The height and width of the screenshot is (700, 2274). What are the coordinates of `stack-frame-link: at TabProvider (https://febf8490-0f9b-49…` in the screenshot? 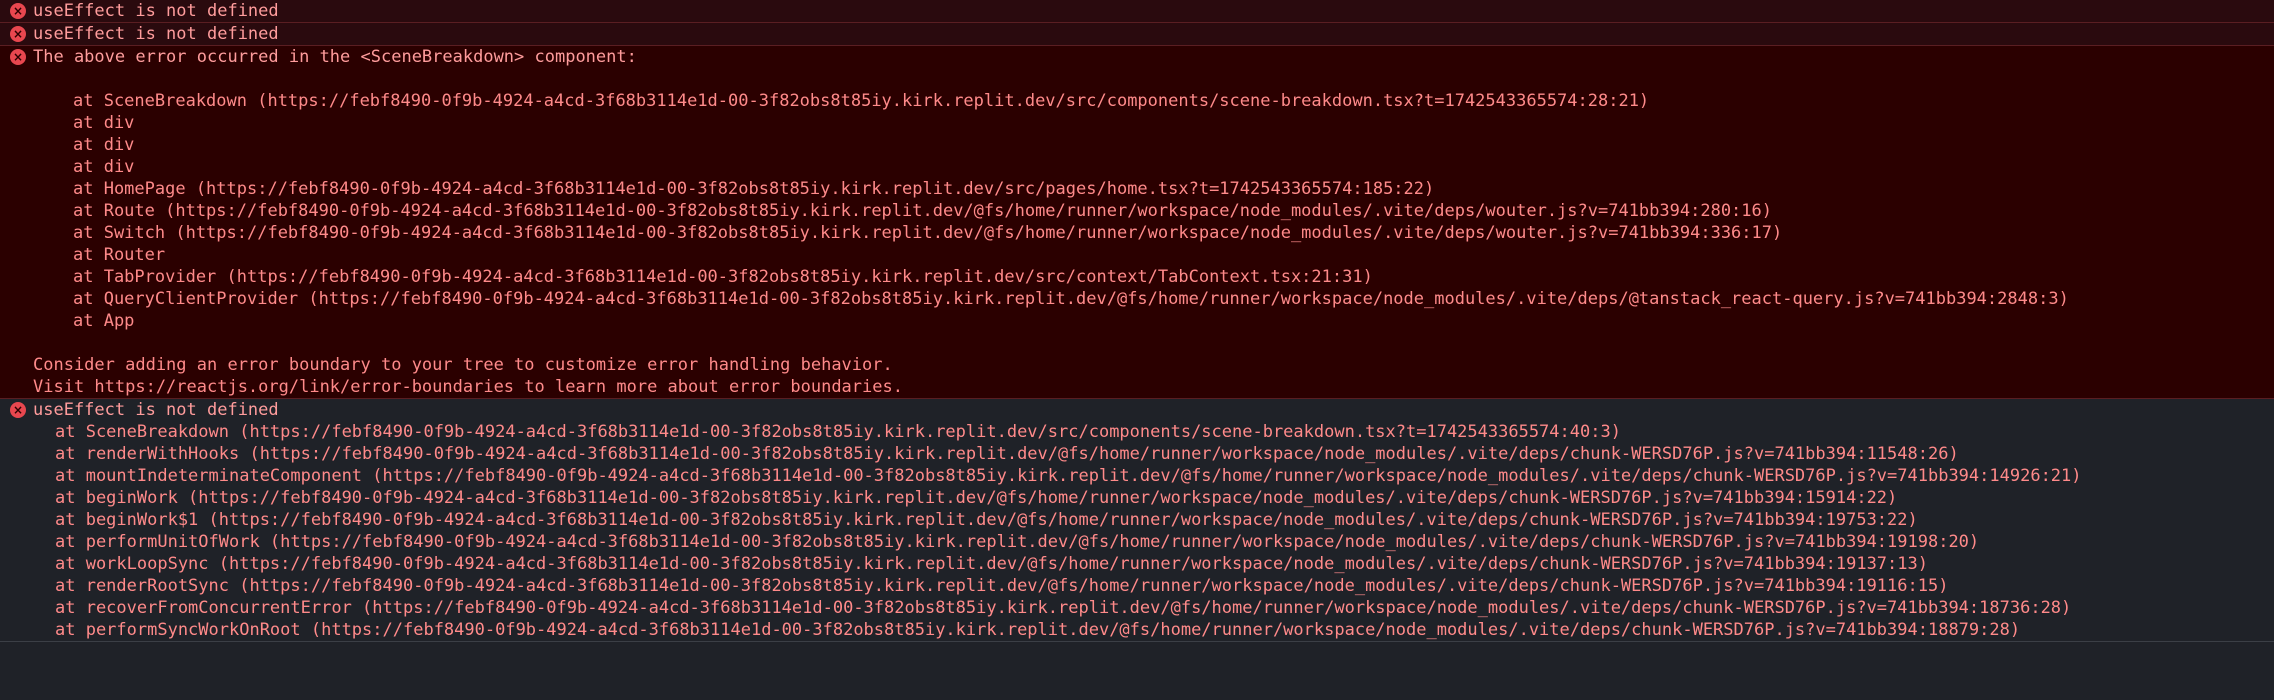 It's located at (1137, 277).